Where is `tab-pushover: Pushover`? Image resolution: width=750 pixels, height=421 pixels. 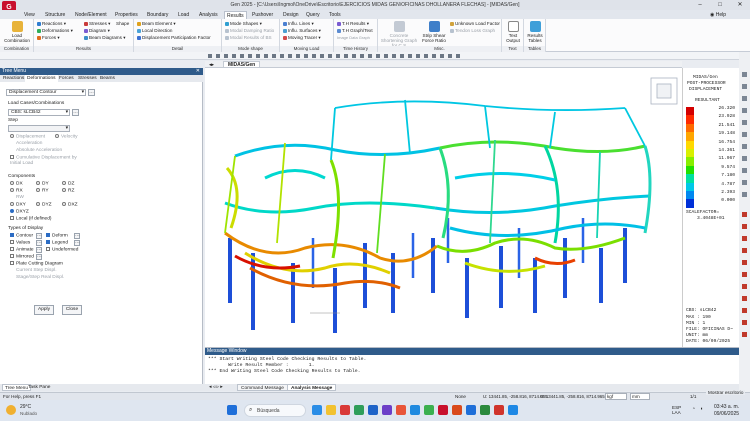
tab-pushover: Pushover is located at coordinates (262, 15).